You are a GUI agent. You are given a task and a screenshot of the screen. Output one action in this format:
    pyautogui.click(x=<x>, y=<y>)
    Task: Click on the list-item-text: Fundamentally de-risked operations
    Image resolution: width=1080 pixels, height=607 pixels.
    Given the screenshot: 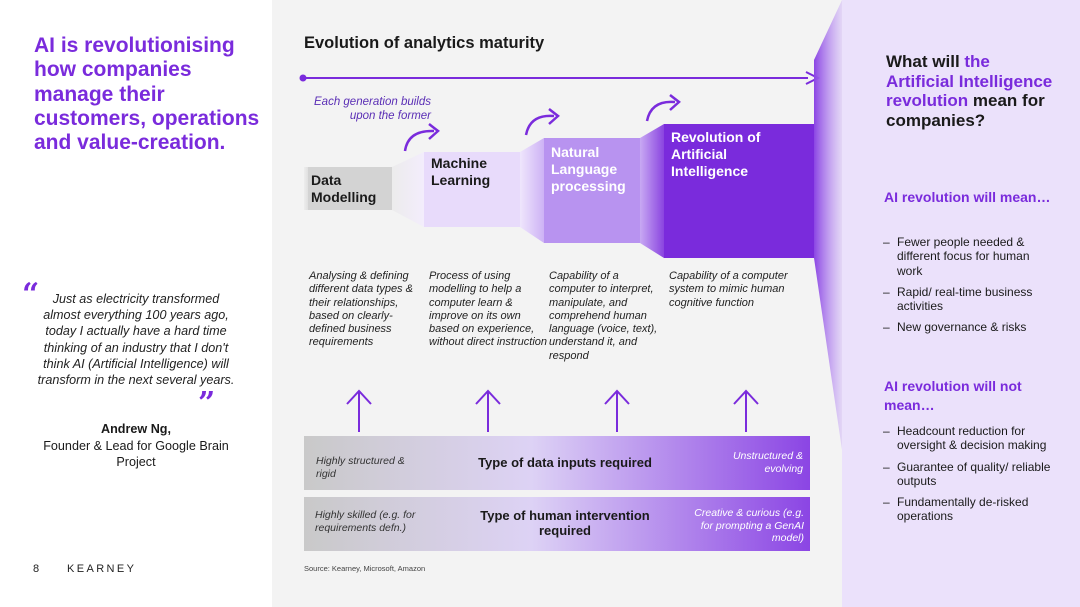 What is the action you would take?
    pyautogui.click(x=963, y=509)
    